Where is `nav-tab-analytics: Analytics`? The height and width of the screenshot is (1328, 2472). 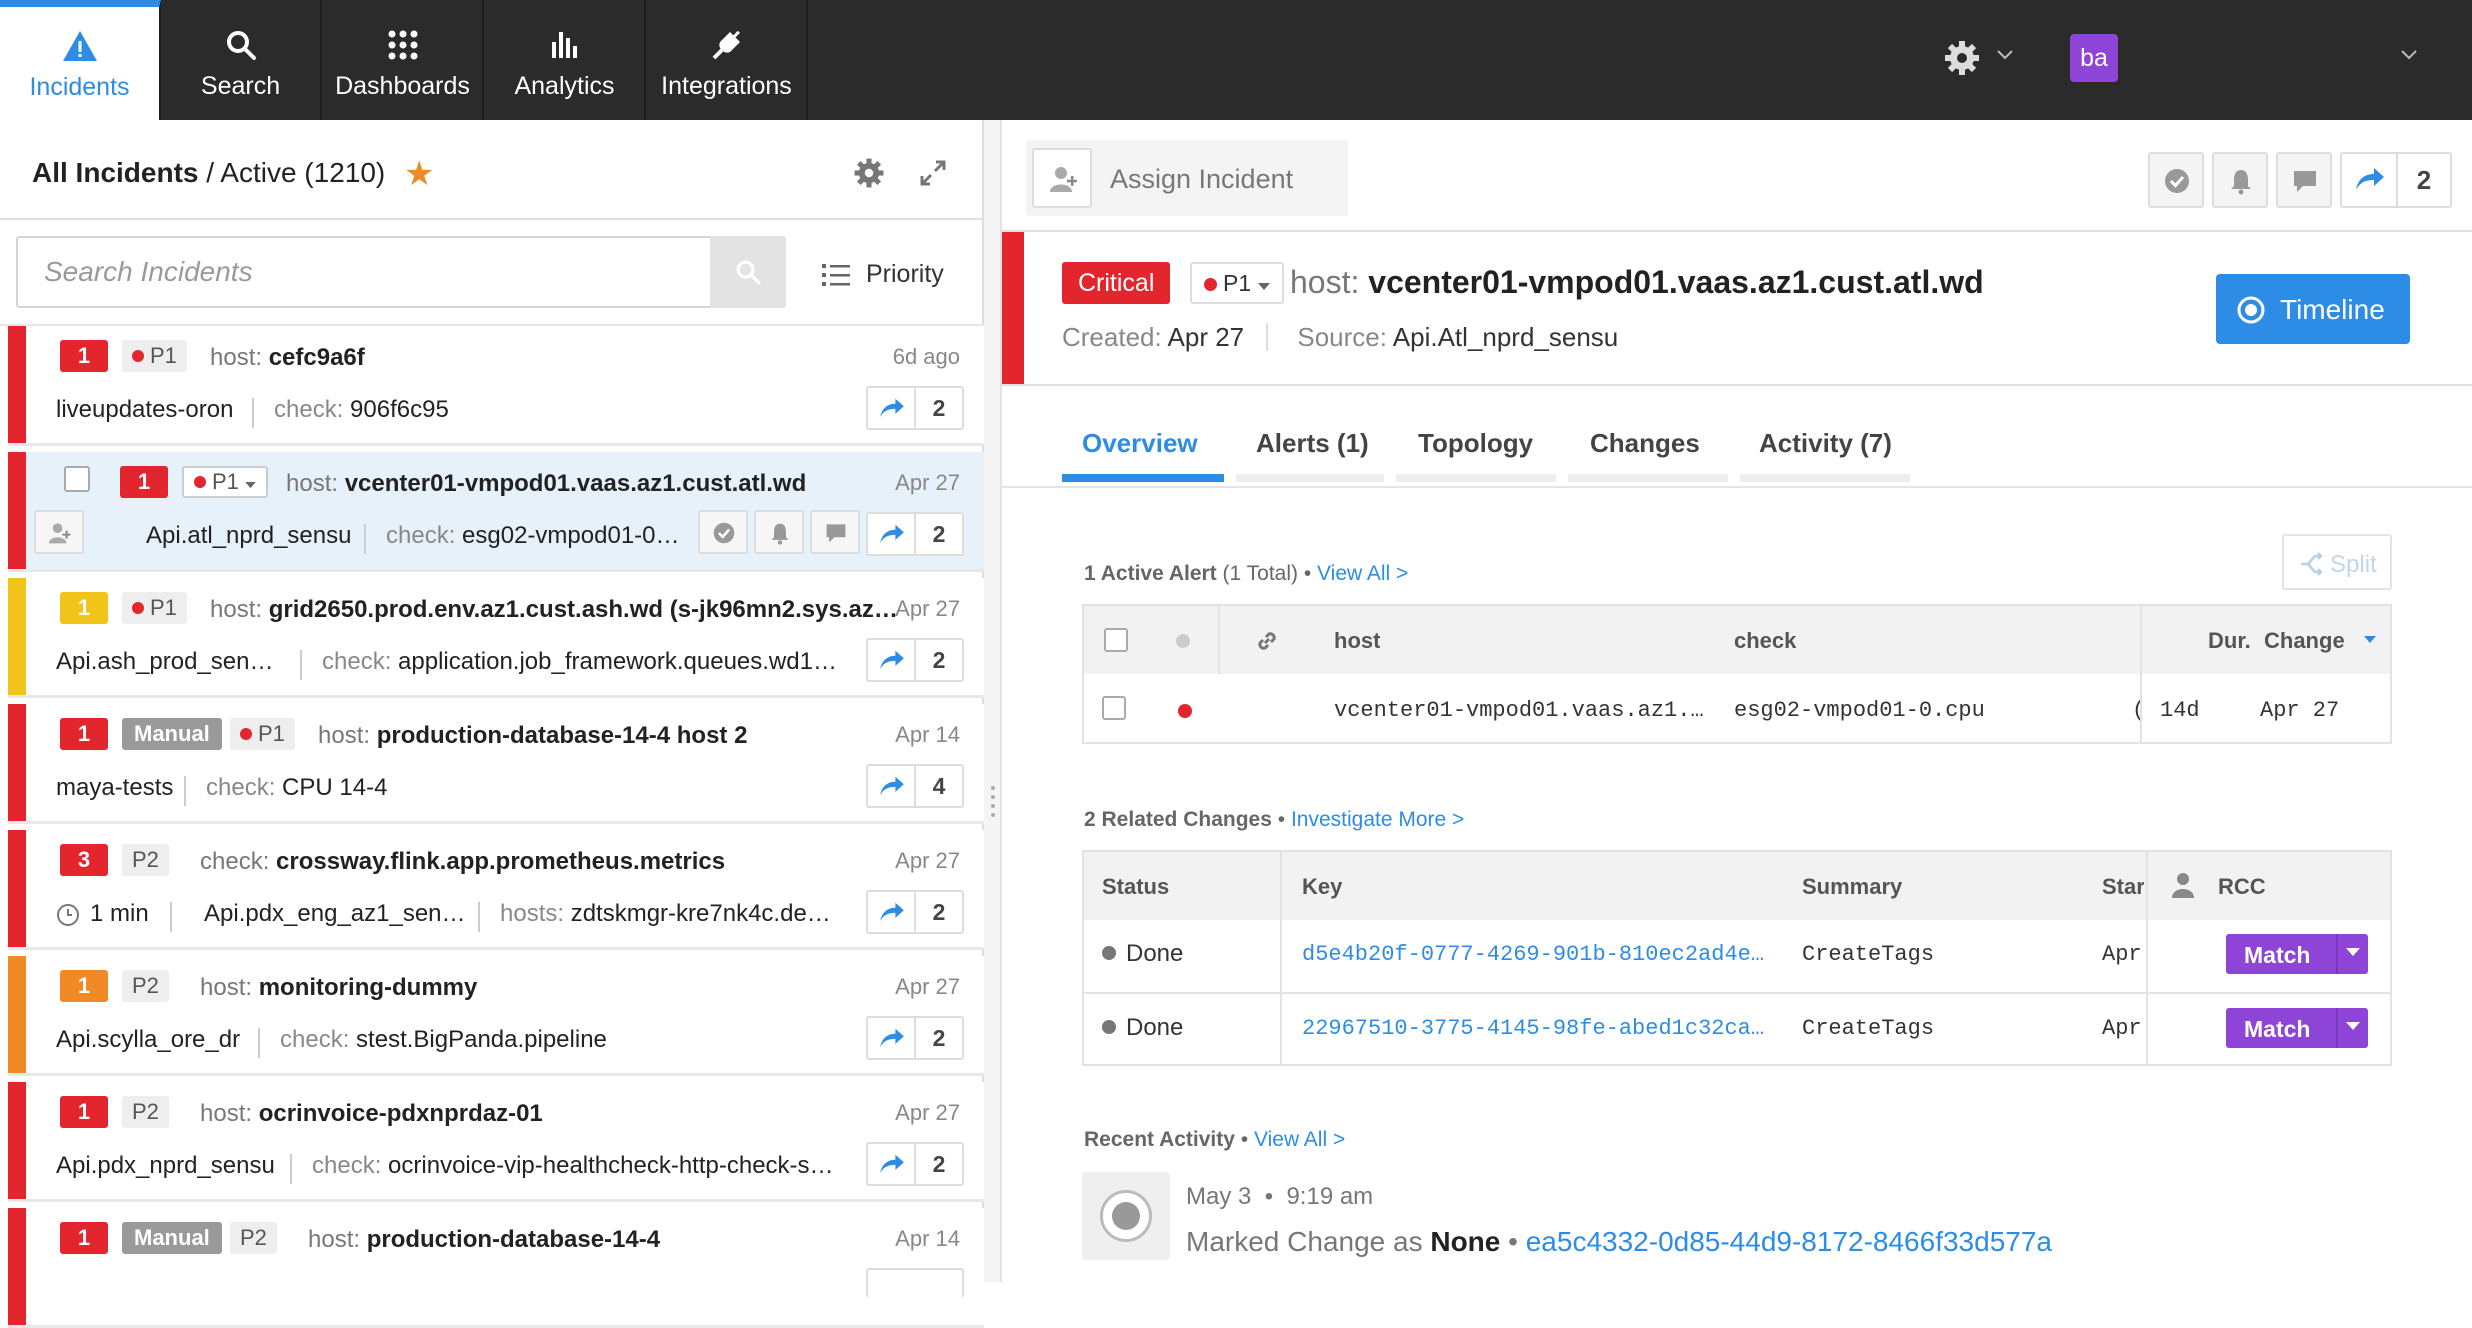
nav-tab-analytics: Analytics is located at coordinates (565, 60).